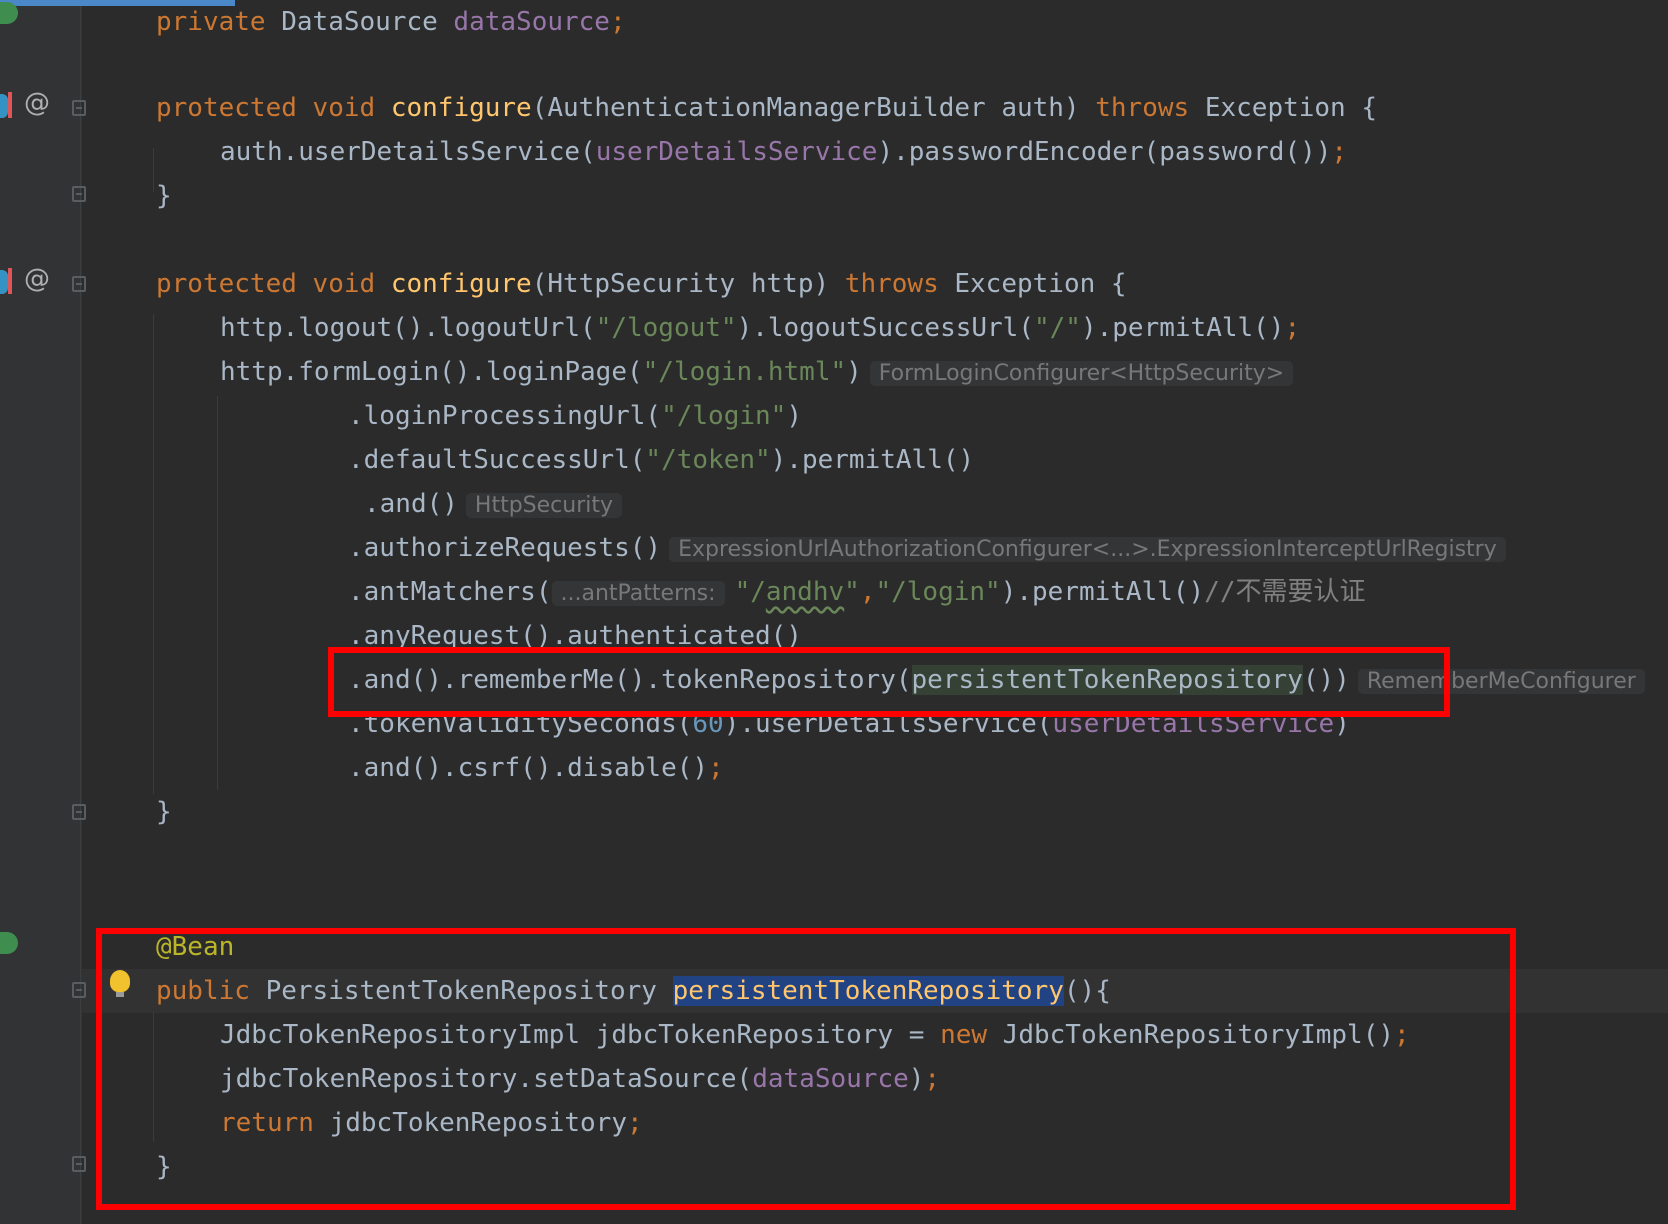 The height and width of the screenshot is (1224, 1668). I want to click on code-line-success-url: .defaultSuccessUrl("/token").permitAll(), so click(661, 460).